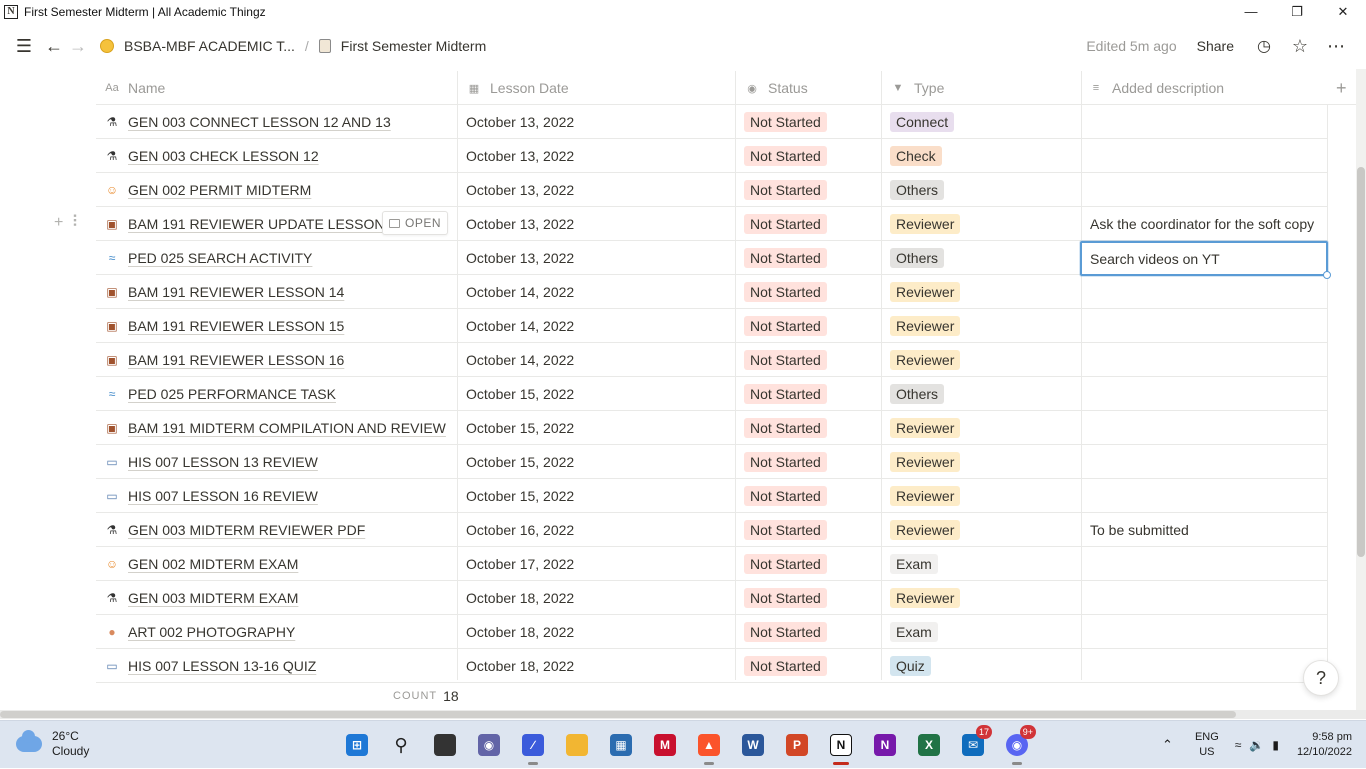 The image size is (1366, 769). Describe the element at coordinates (1205, 260) in the screenshot. I see `description-edit-field: Search videos on YT` at that location.